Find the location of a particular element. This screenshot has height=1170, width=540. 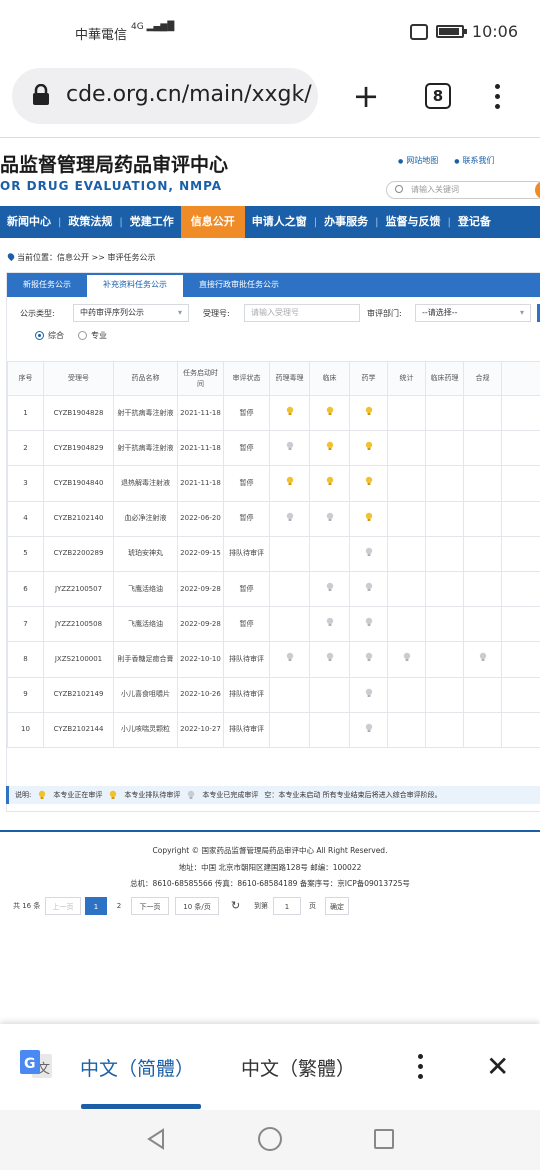

site-search-input: 请输入关键词 is located at coordinates (463, 190).